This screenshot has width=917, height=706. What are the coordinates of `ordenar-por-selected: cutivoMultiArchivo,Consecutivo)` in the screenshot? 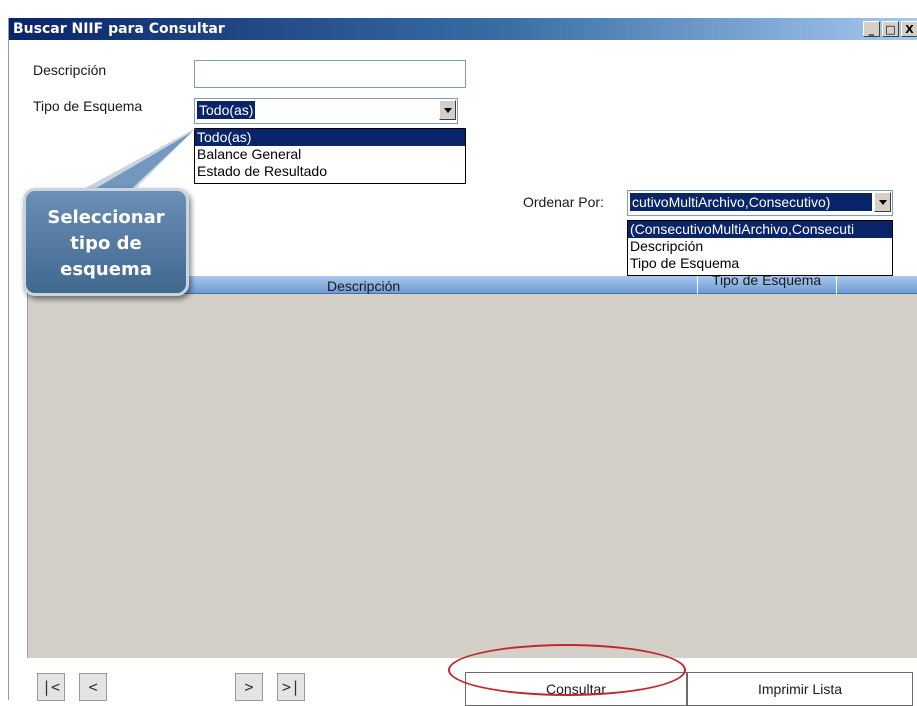 It's located at (751, 202).